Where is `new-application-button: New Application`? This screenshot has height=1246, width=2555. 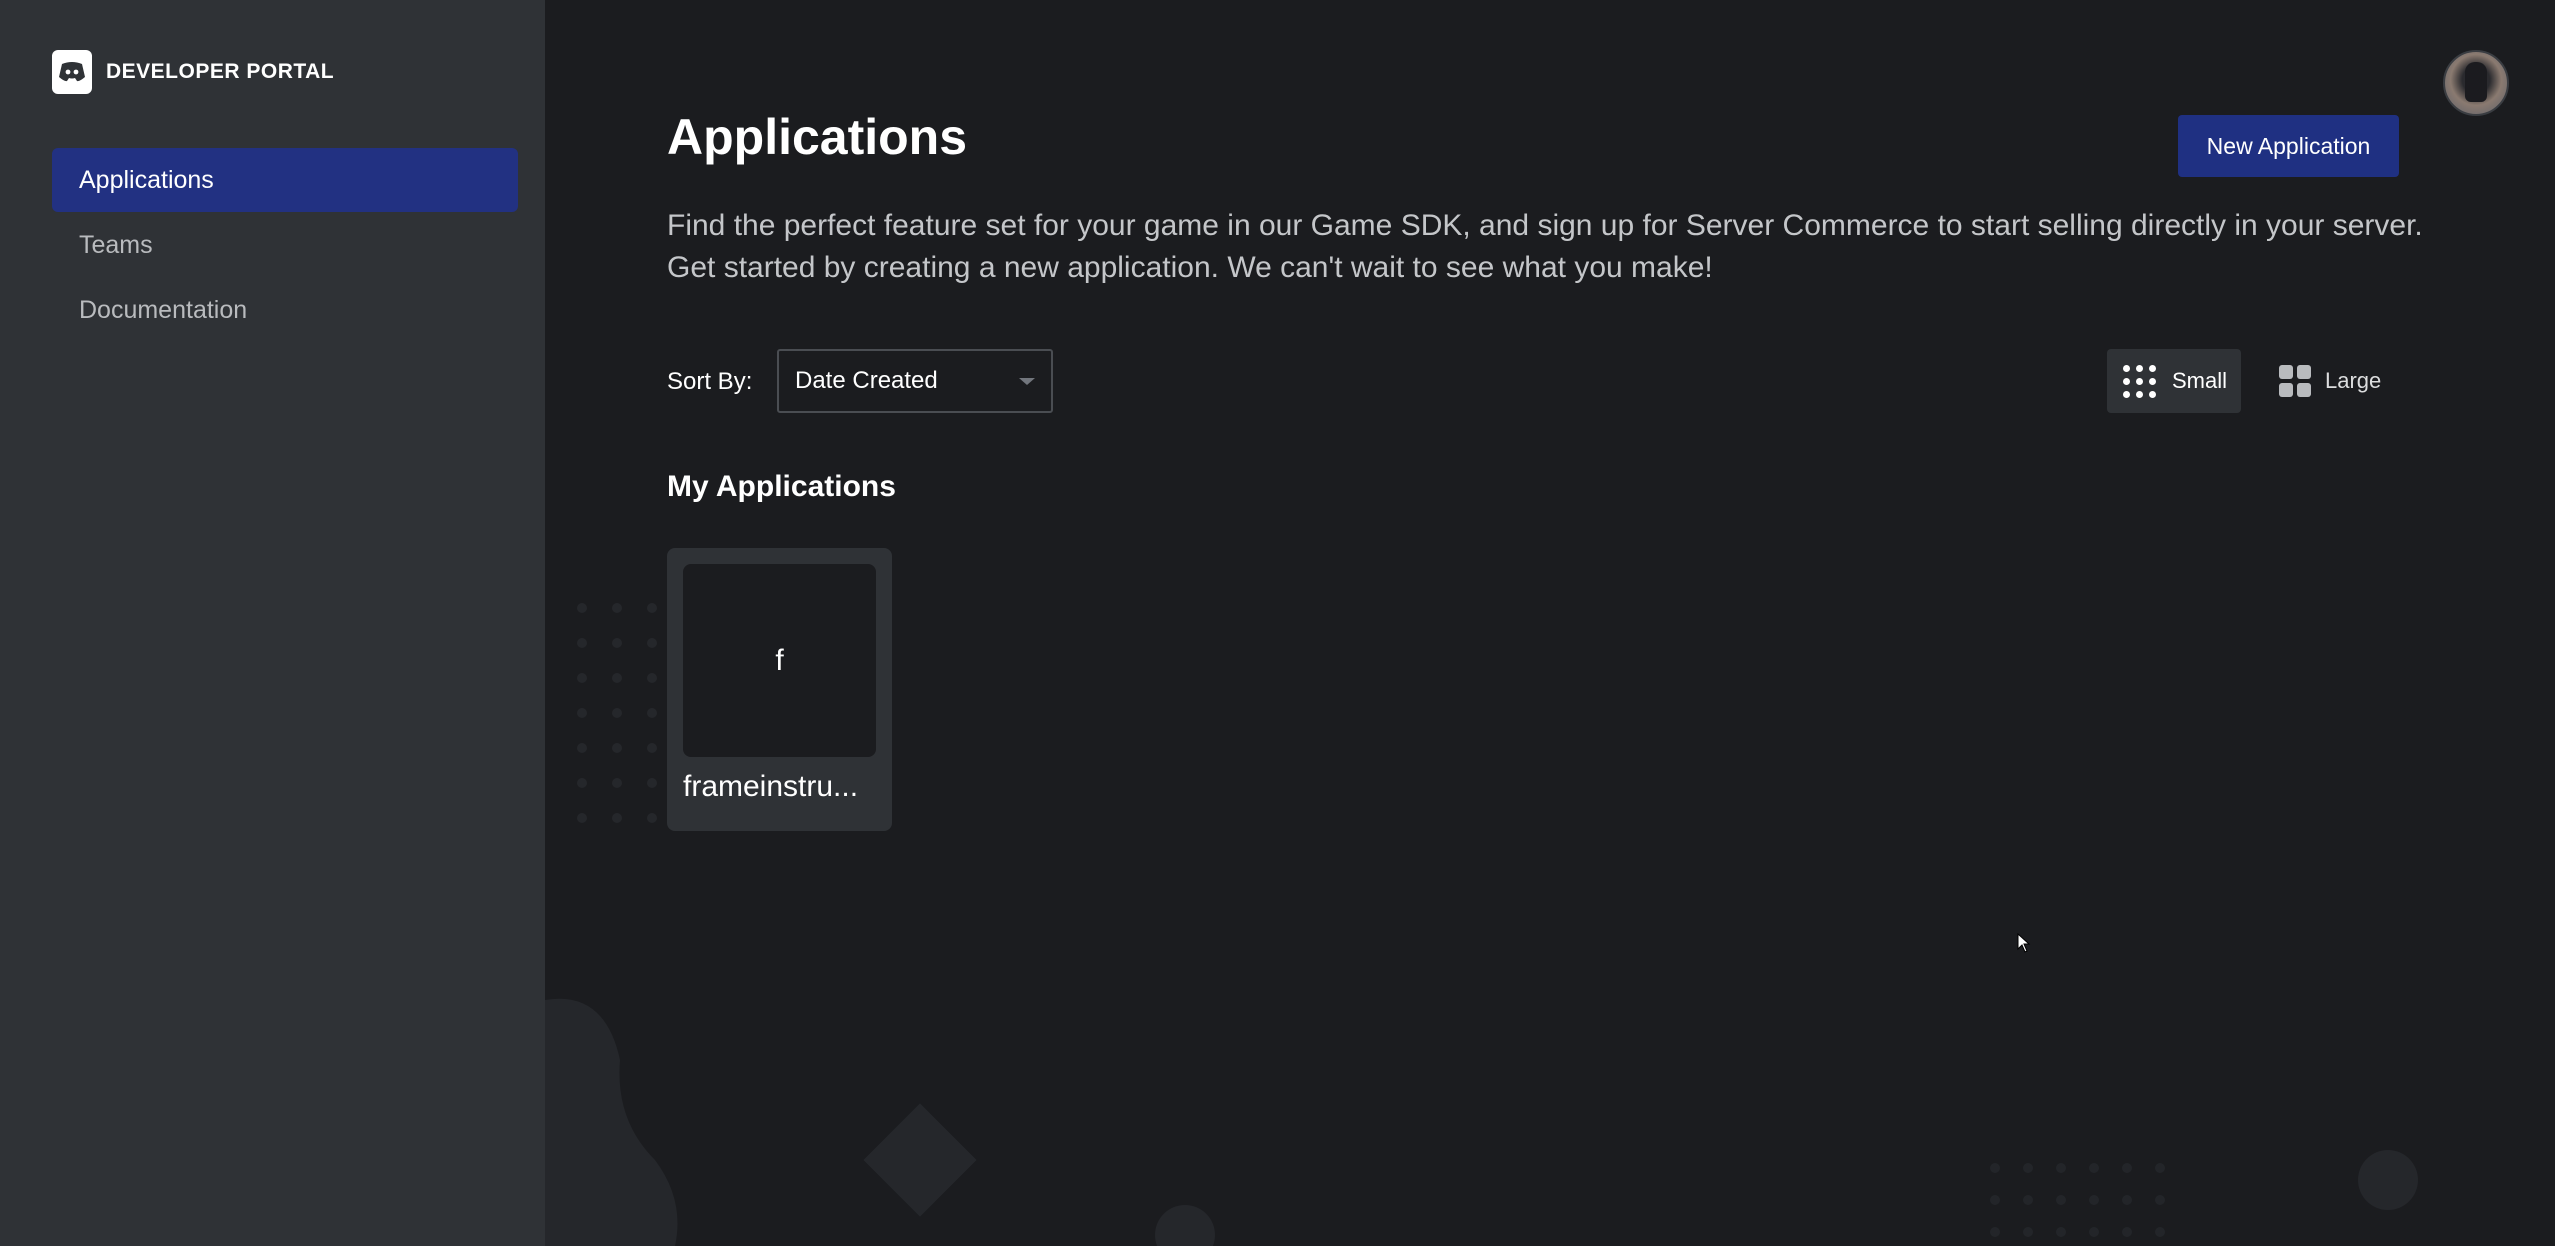
new-application-button: New Application is located at coordinates (2288, 146).